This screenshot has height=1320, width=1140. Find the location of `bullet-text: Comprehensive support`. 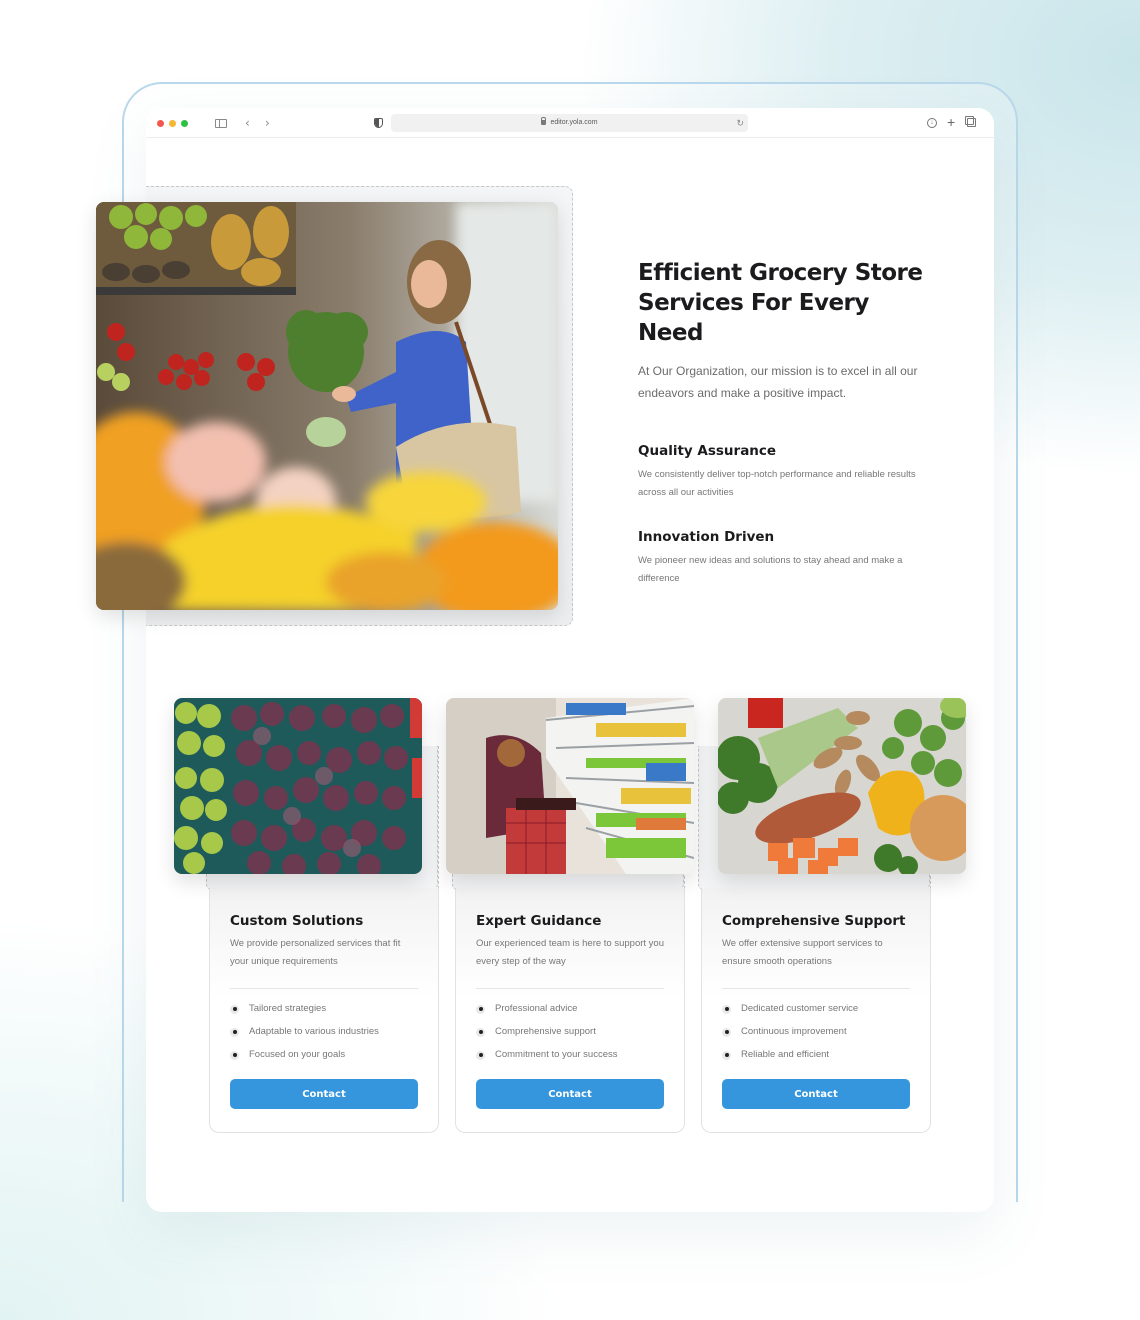

bullet-text: Comprehensive support is located at coordinates (545, 1031).